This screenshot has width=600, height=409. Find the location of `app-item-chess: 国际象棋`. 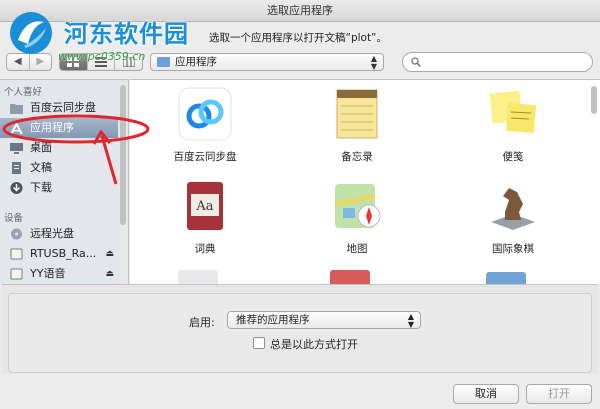

app-item-chess: 国际象棋 is located at coordinates (513, 217).